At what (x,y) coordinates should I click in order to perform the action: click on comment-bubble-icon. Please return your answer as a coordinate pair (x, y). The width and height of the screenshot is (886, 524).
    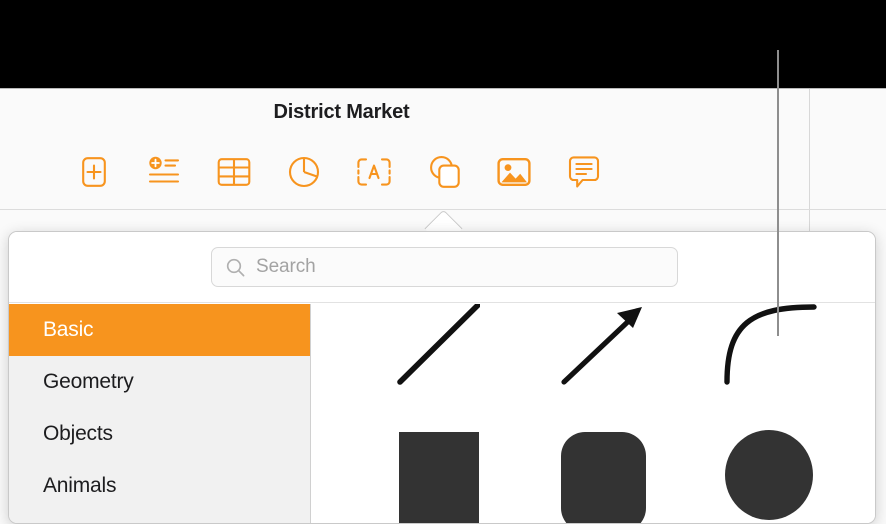
    Looking at the image, I should click on (584, 172).